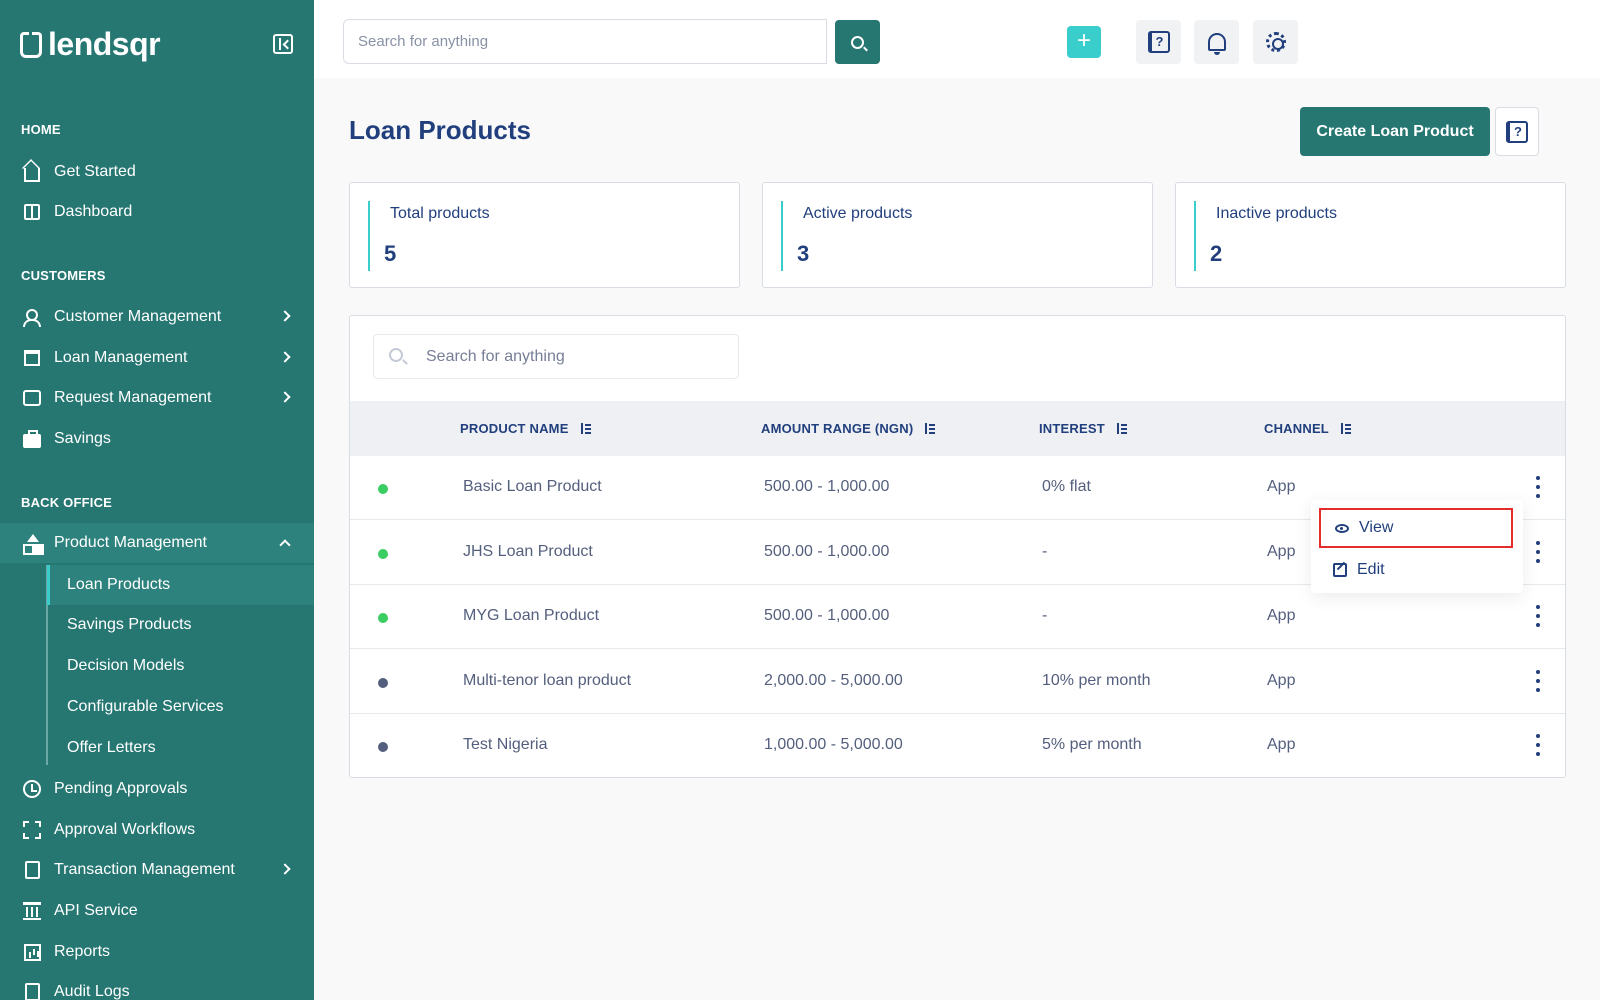  I want to click on search-icon, so click(857, 42).